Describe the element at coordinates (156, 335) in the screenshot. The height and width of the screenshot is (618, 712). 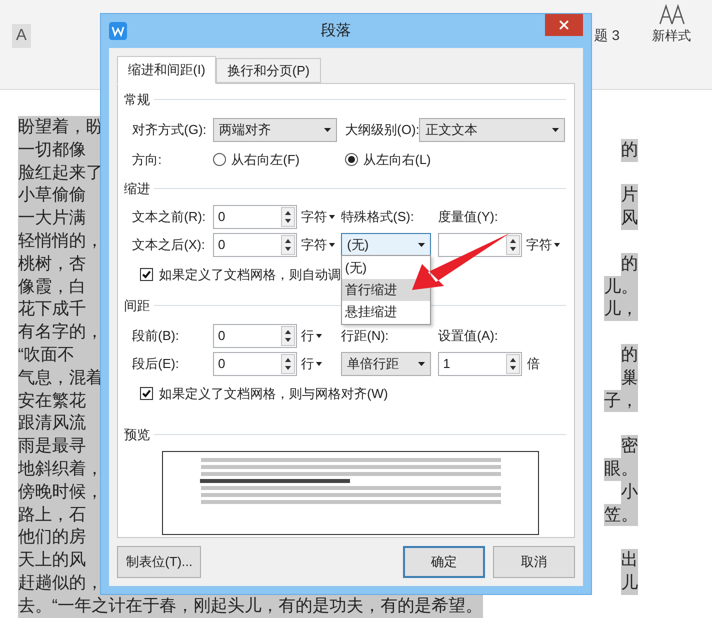
I see `field-label: 段前(B):` at that location.